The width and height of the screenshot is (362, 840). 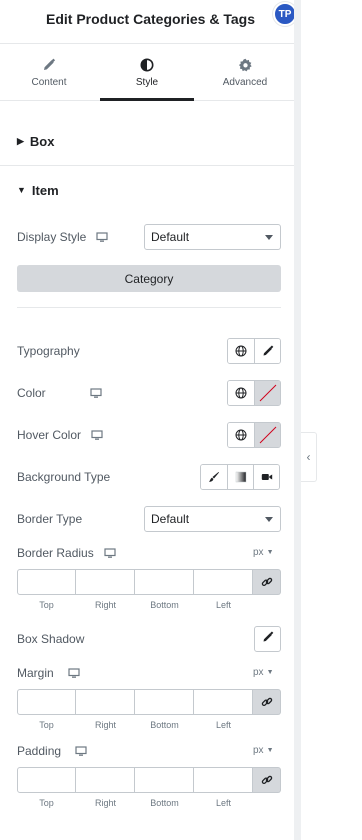 What do you see at coordinates (64, 477) in the screenshot?
I see `background-type-label: Background Type` at bounding box center [64, 477].